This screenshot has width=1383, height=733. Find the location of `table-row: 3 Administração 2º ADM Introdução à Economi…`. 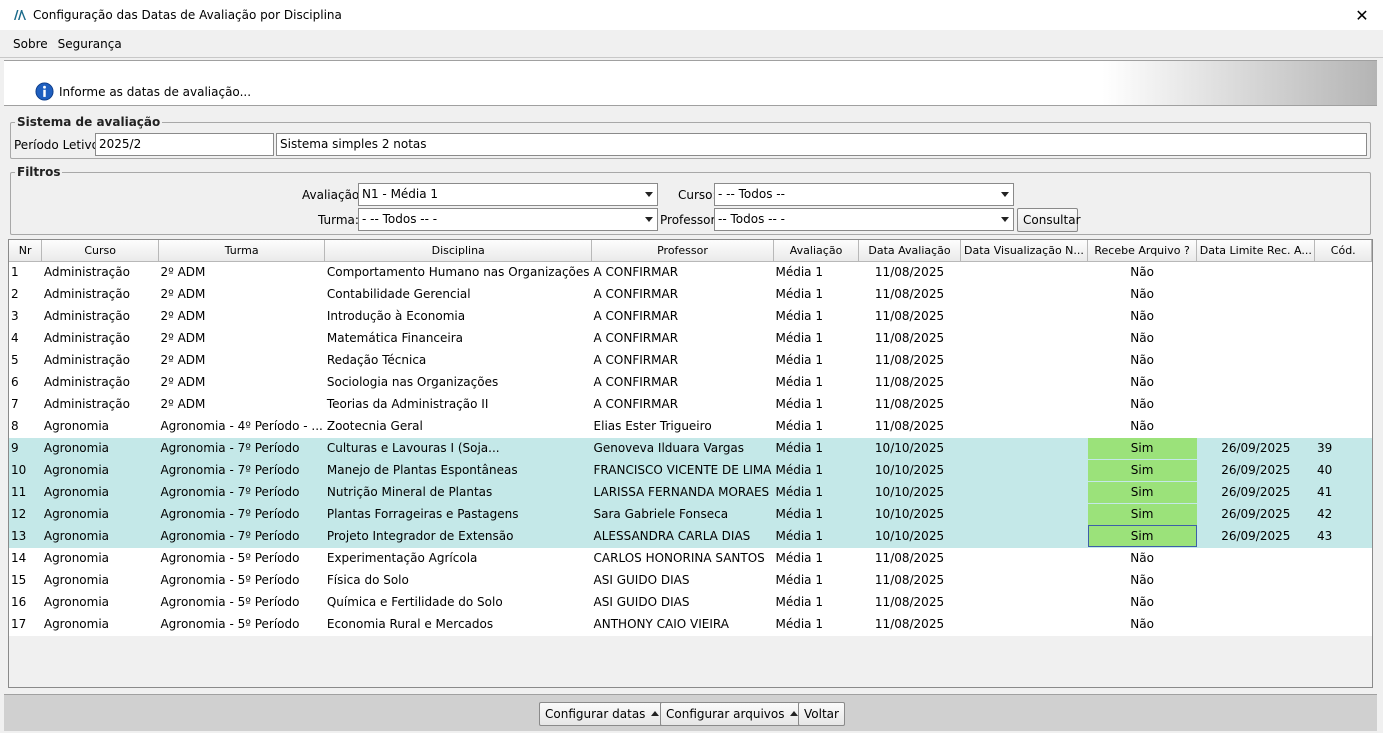

table-row: 3 Administração 2º ADM Introdução à Economi… is located at coordinates (690, 316).